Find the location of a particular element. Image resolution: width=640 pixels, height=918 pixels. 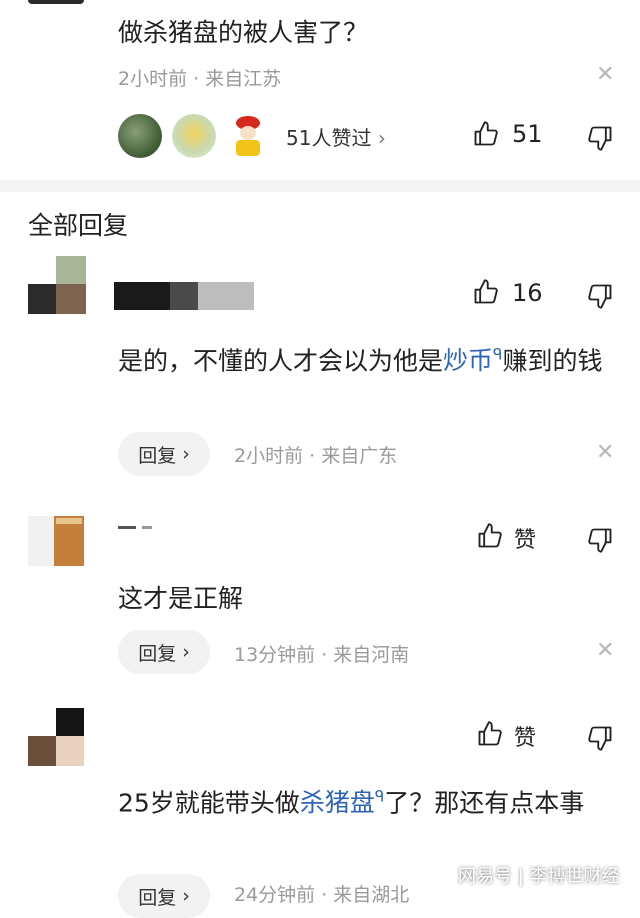

parent-comment-meta: 2小时前 · 来自江苏 is located at coordinates (200, 79).